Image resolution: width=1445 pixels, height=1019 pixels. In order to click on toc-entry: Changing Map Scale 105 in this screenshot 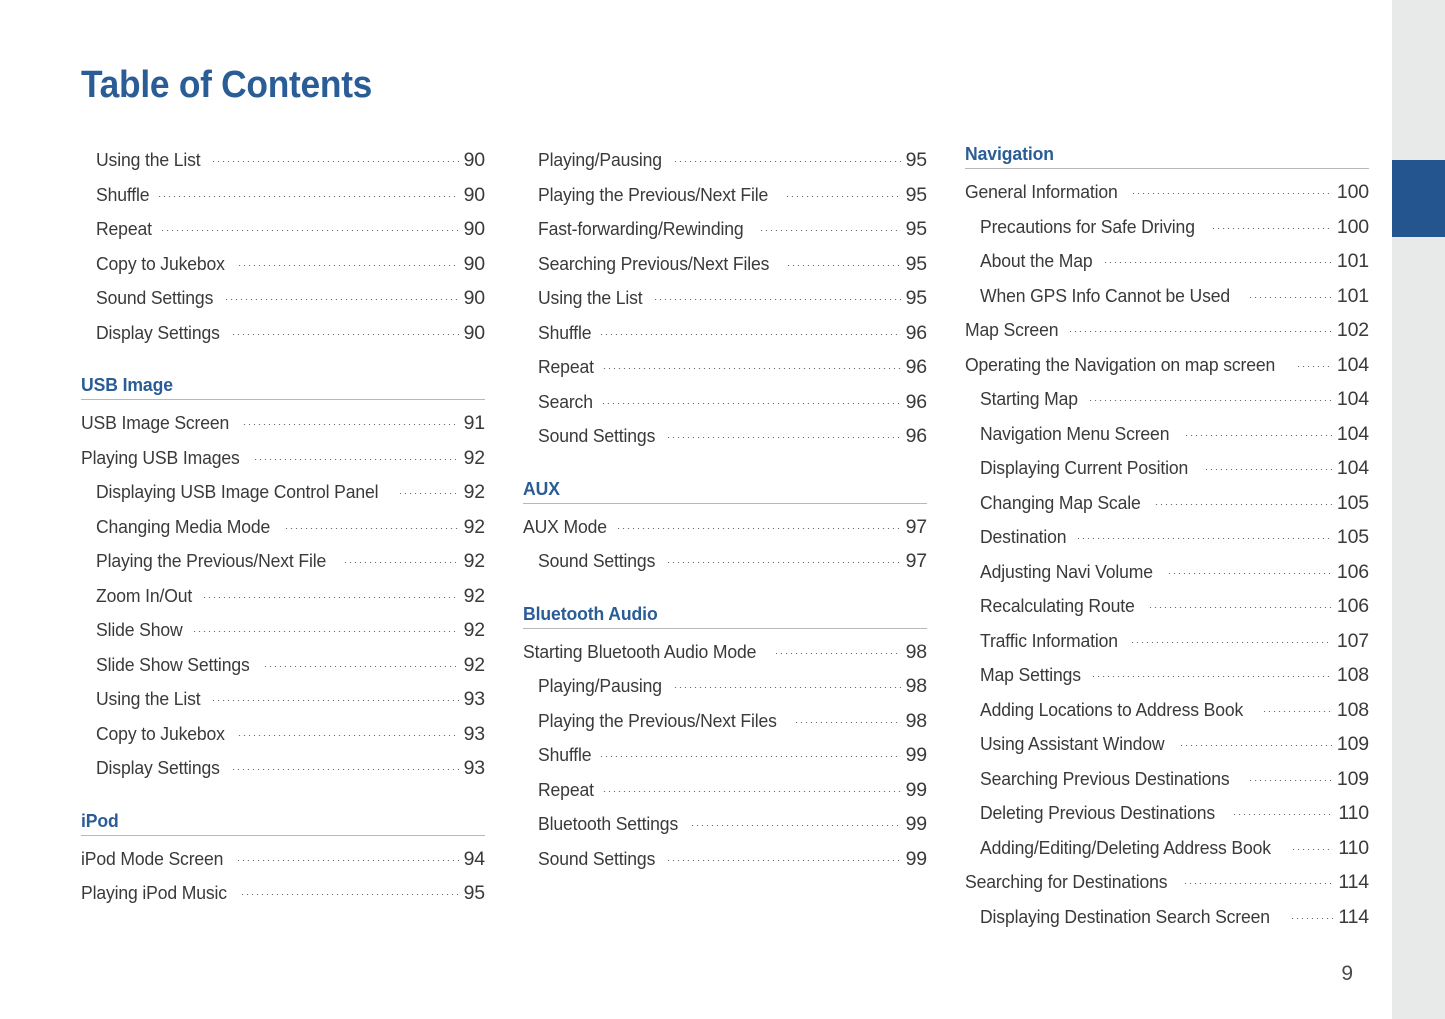, I will do `click(1167, 503)`.